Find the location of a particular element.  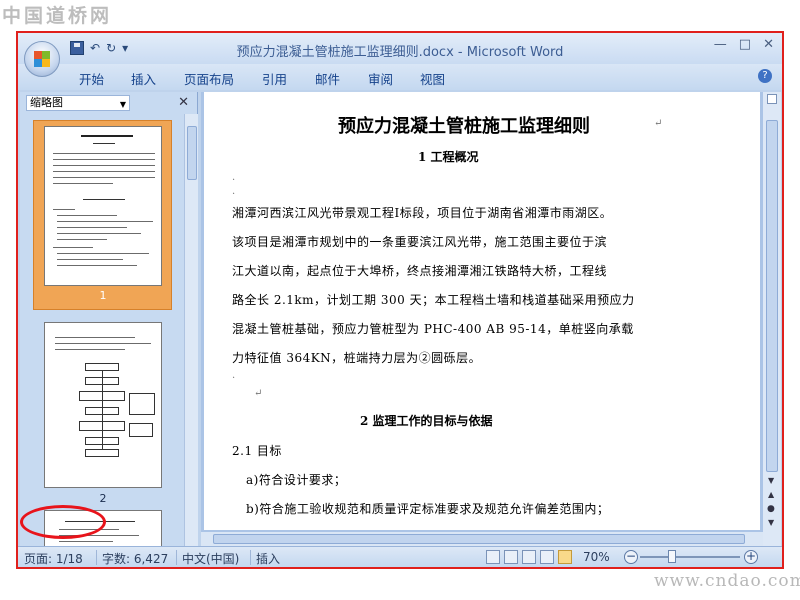

thumbnail-list: 1 2 is located at coordinates (100, 330).